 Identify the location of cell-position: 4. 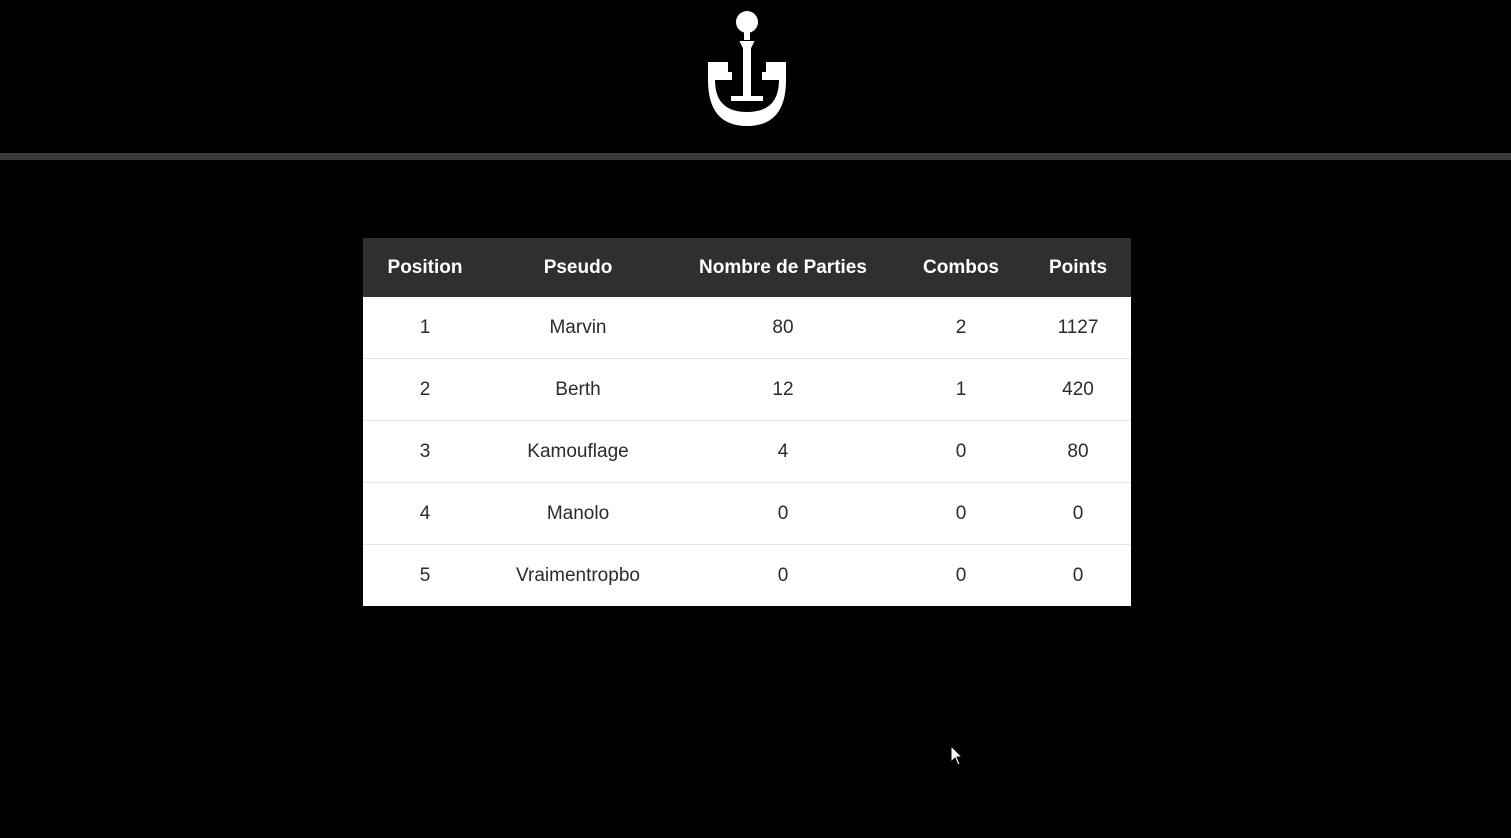
(425, 513).